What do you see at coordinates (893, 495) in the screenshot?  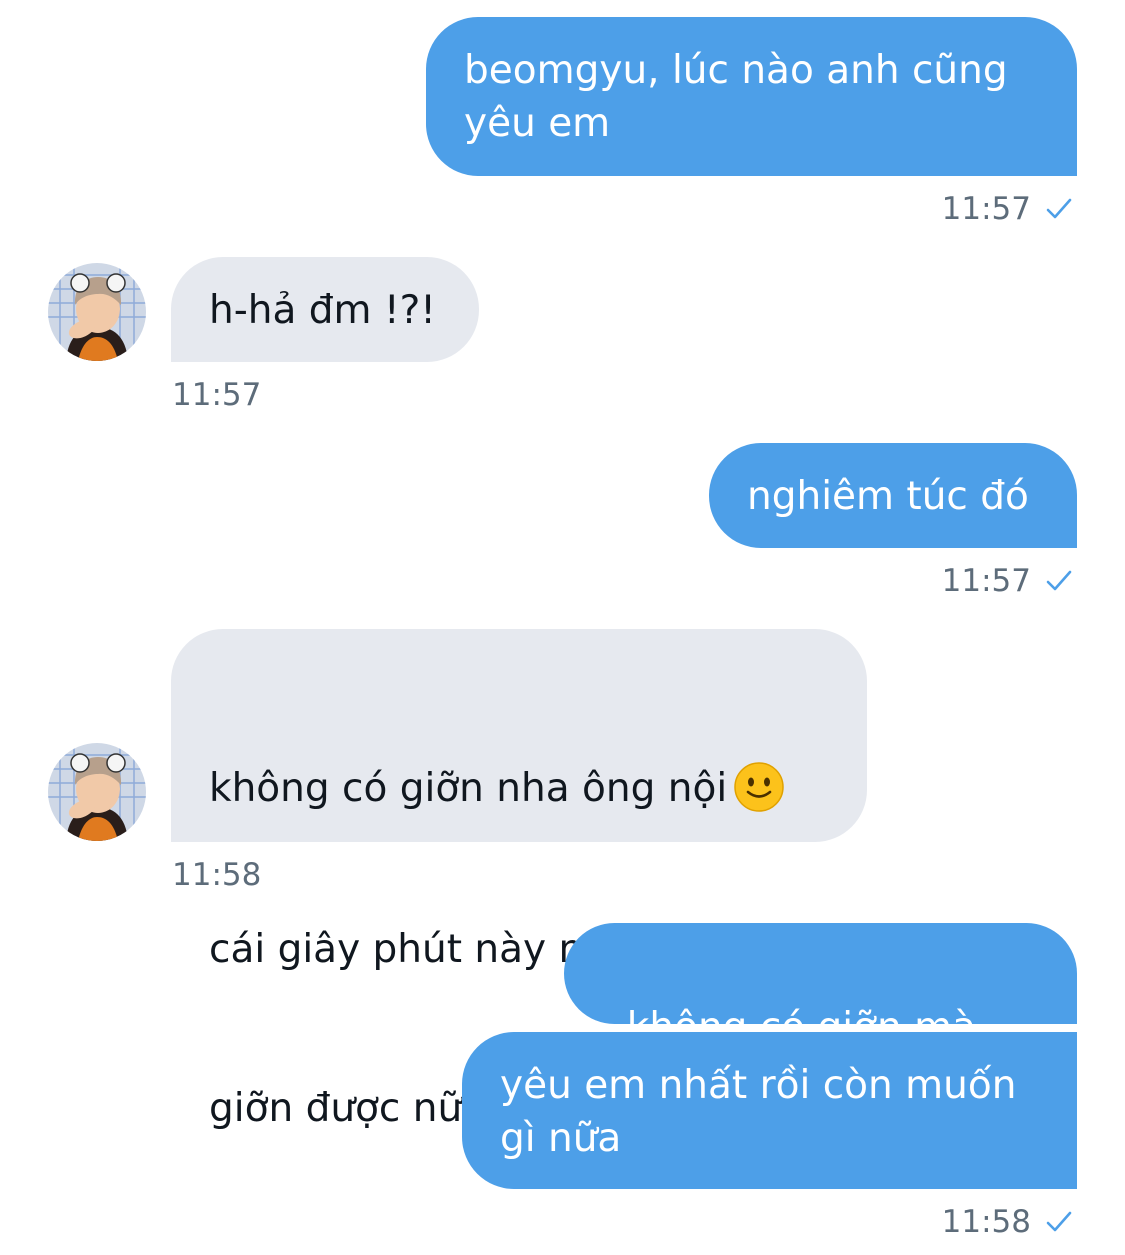 I see `message-bubble-outgoing: nghiêm túc đó` at bounding box center [893, 495].